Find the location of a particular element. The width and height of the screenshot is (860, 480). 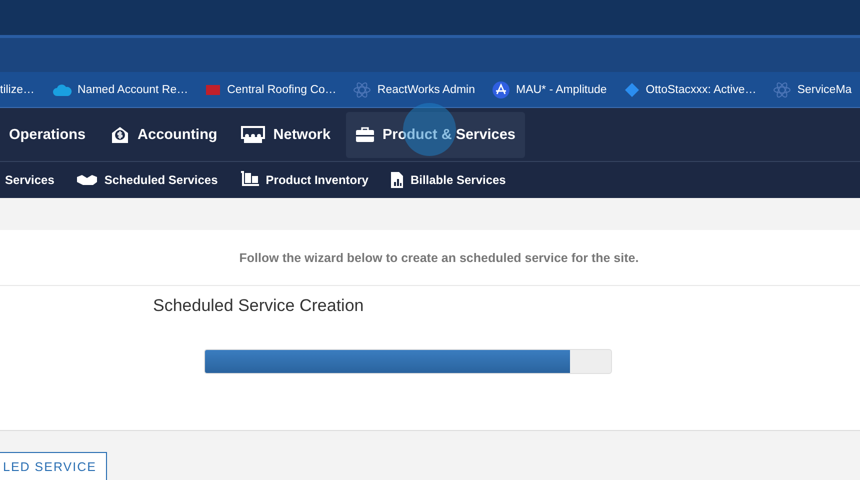

subnav-link: Product Inventory is located at coordinates (304, 180).